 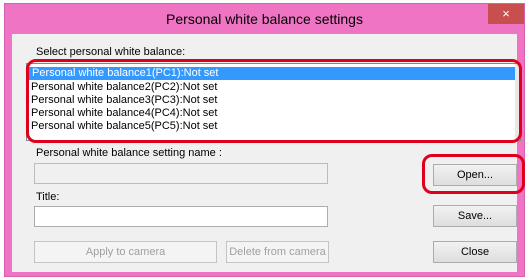 I want to click on title-field, so click(x=181, y=216).